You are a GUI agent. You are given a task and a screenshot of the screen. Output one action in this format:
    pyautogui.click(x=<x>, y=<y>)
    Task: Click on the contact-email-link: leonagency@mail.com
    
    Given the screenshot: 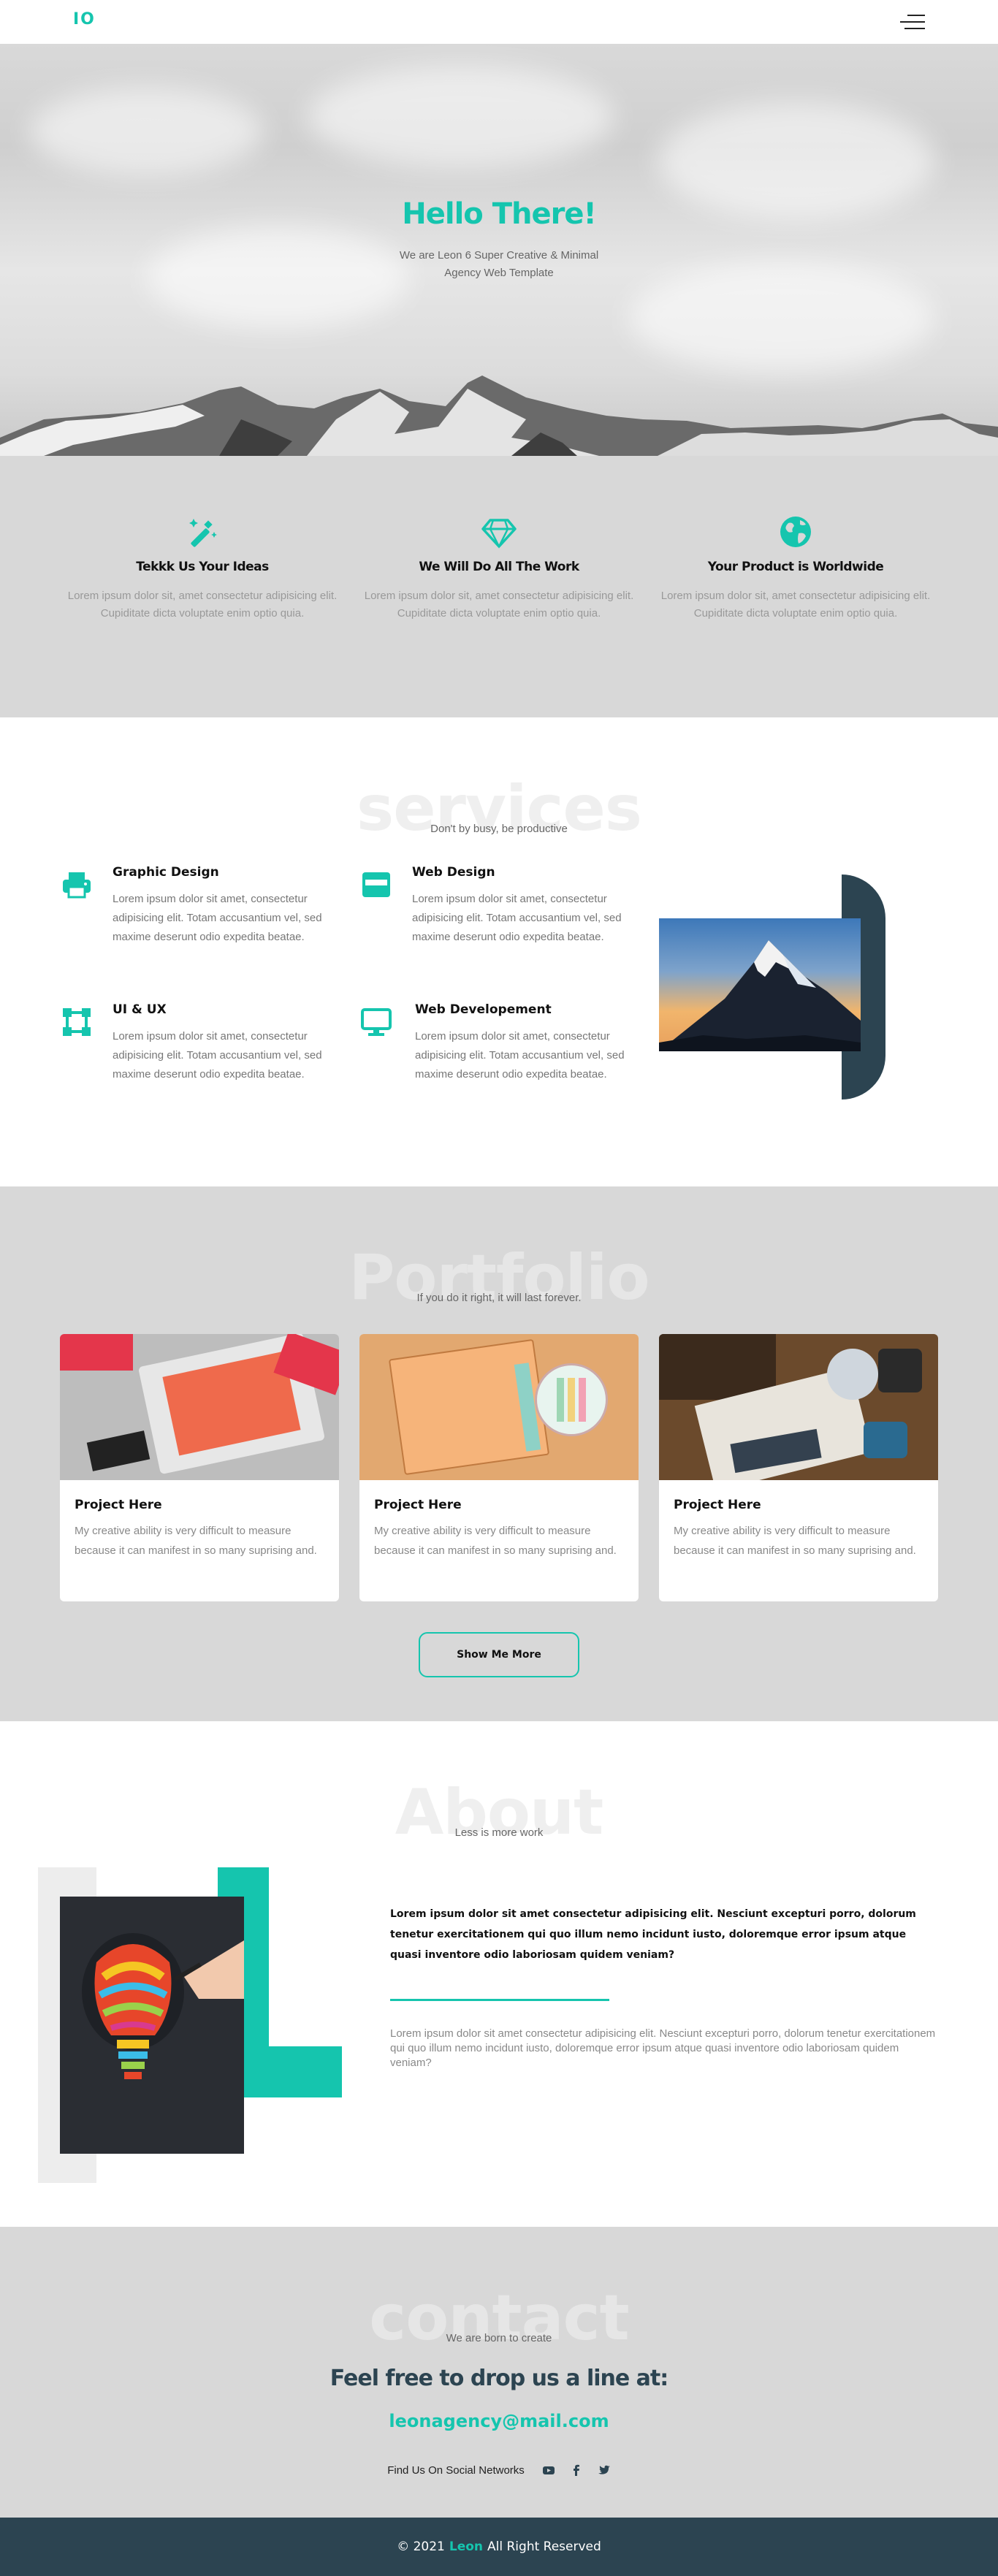 What is the action you would take?
    pyautogui.click(x=499, y=2421)
    